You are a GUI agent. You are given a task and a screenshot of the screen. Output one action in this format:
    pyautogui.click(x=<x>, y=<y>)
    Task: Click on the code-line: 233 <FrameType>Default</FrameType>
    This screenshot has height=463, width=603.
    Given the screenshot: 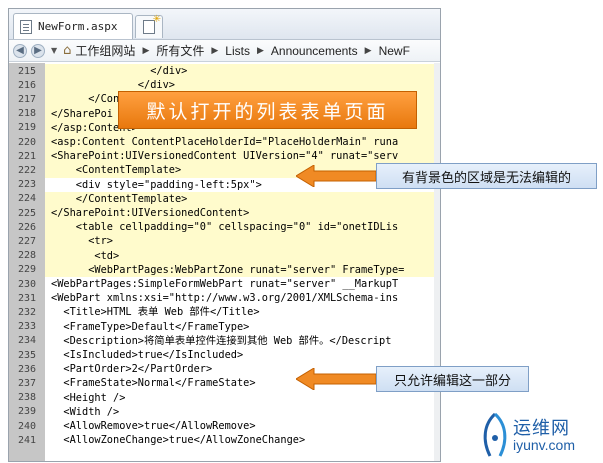 What is the action you would take?
    pyautogui.click(x=224, y=326)
    